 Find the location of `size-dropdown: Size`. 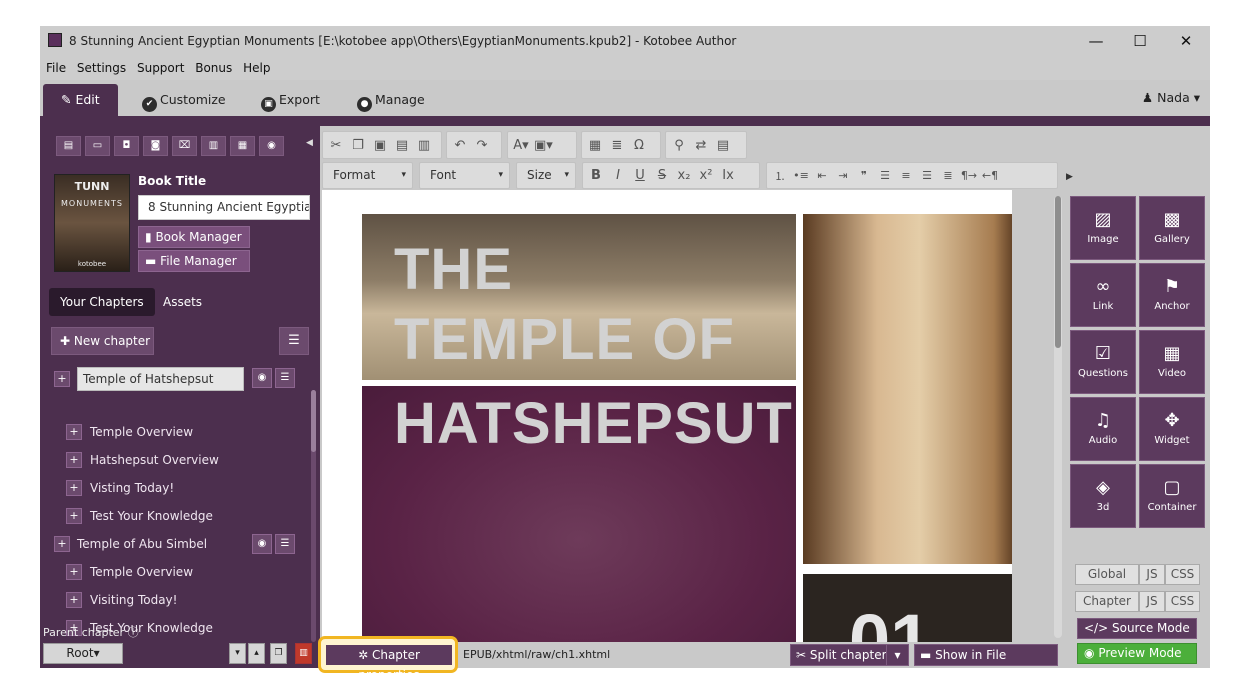

size-dropdown: Size is located at coordinates (546, 175).